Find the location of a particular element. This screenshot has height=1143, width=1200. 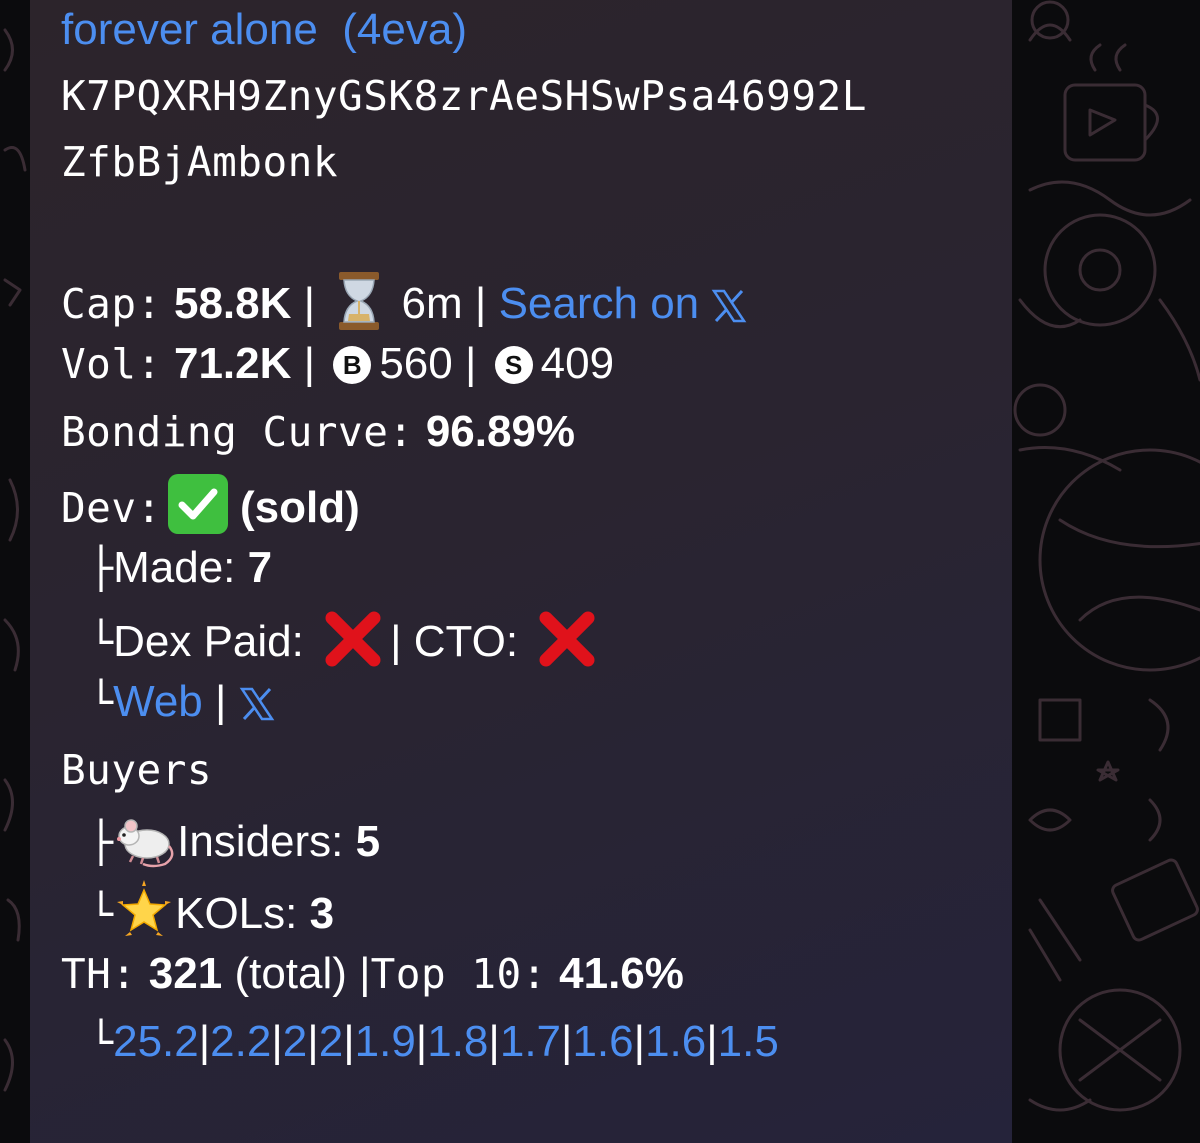

holder-percent-link: 2.2 is located at coordinates (240, 1041).